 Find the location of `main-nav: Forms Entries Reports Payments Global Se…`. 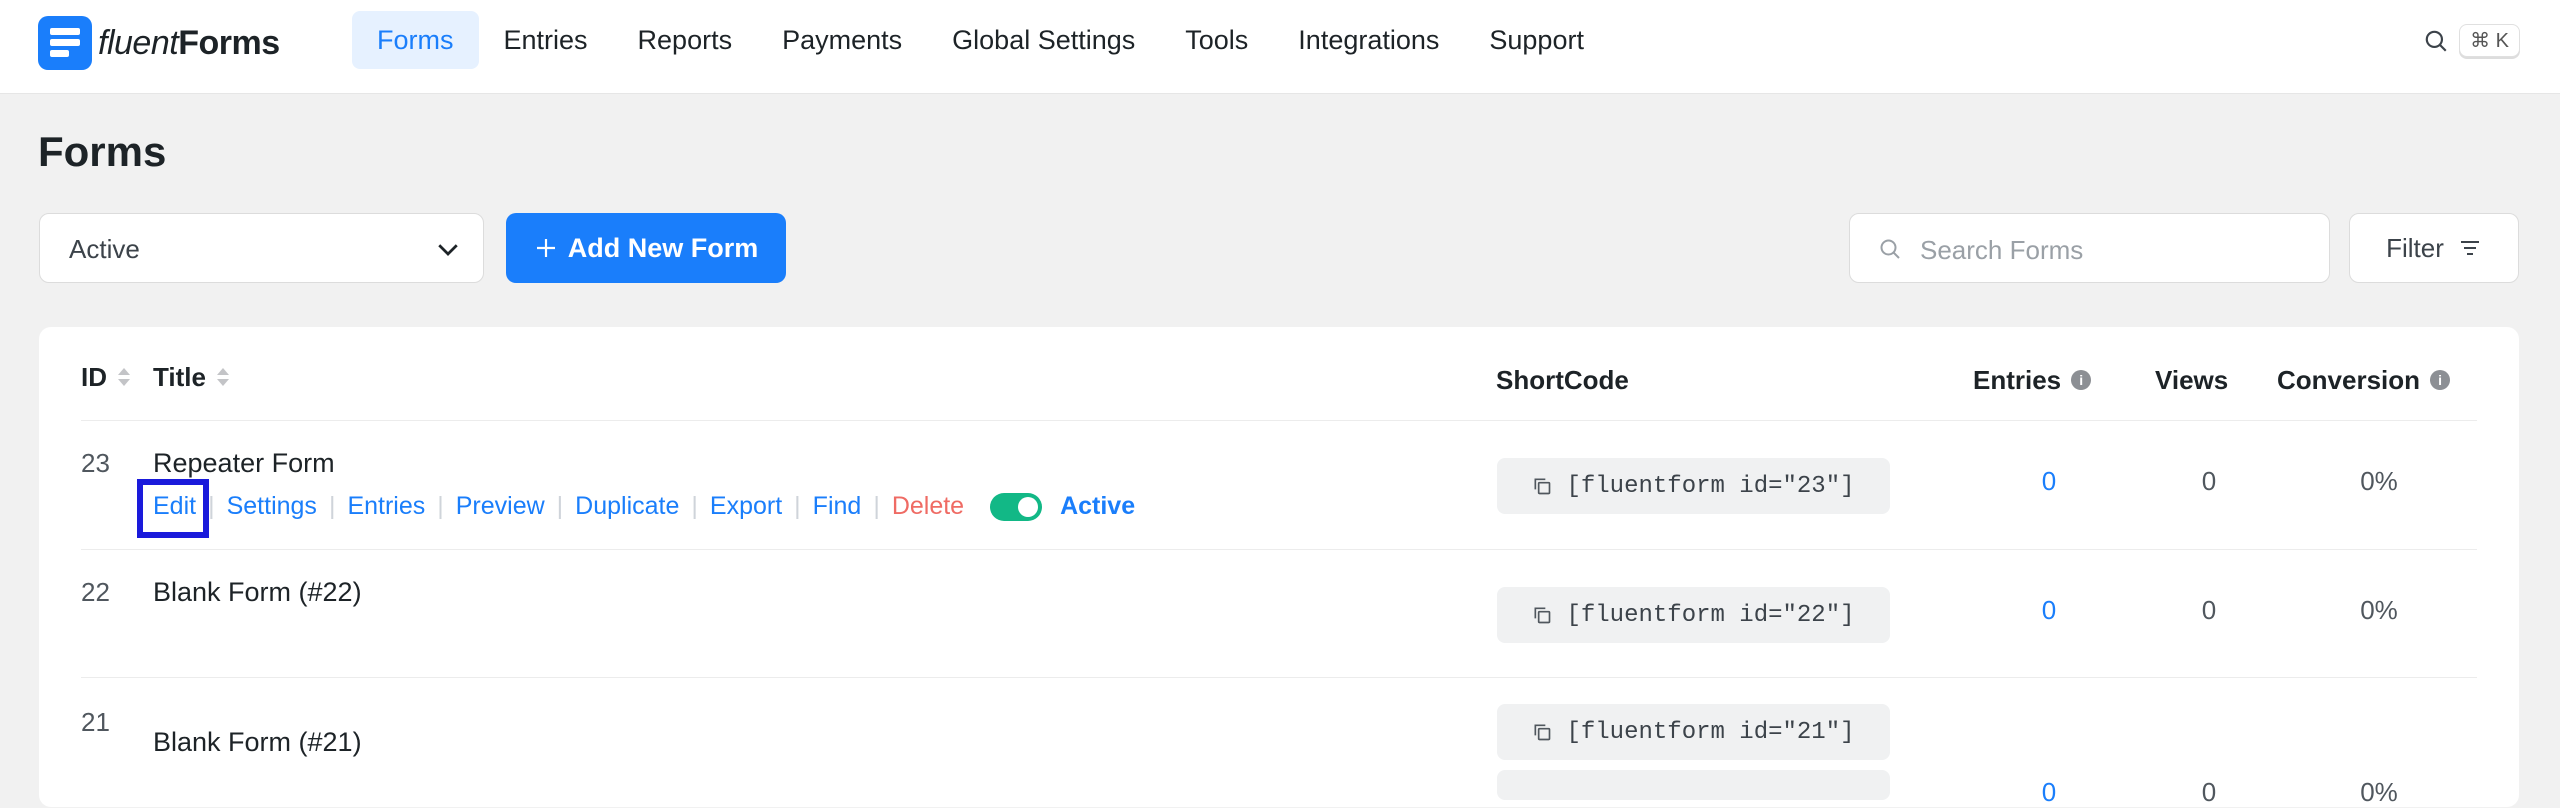

main-nav: Forms Entries Reports Payments Global Se… is located at coordinates (980, 40).